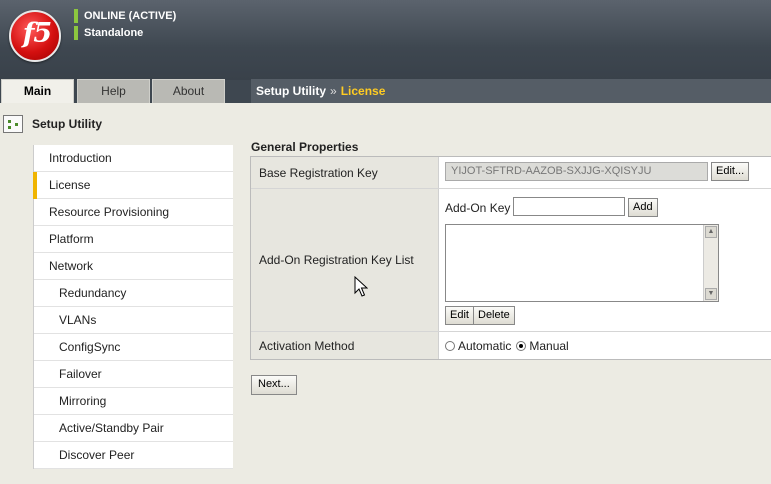 This screenshot has width=771, height=484. What do you see at coordinates (125, 16) in the screenshot?
I see `status-online: ONLINE (ACTIVE)` at bounding box center [125, 16].